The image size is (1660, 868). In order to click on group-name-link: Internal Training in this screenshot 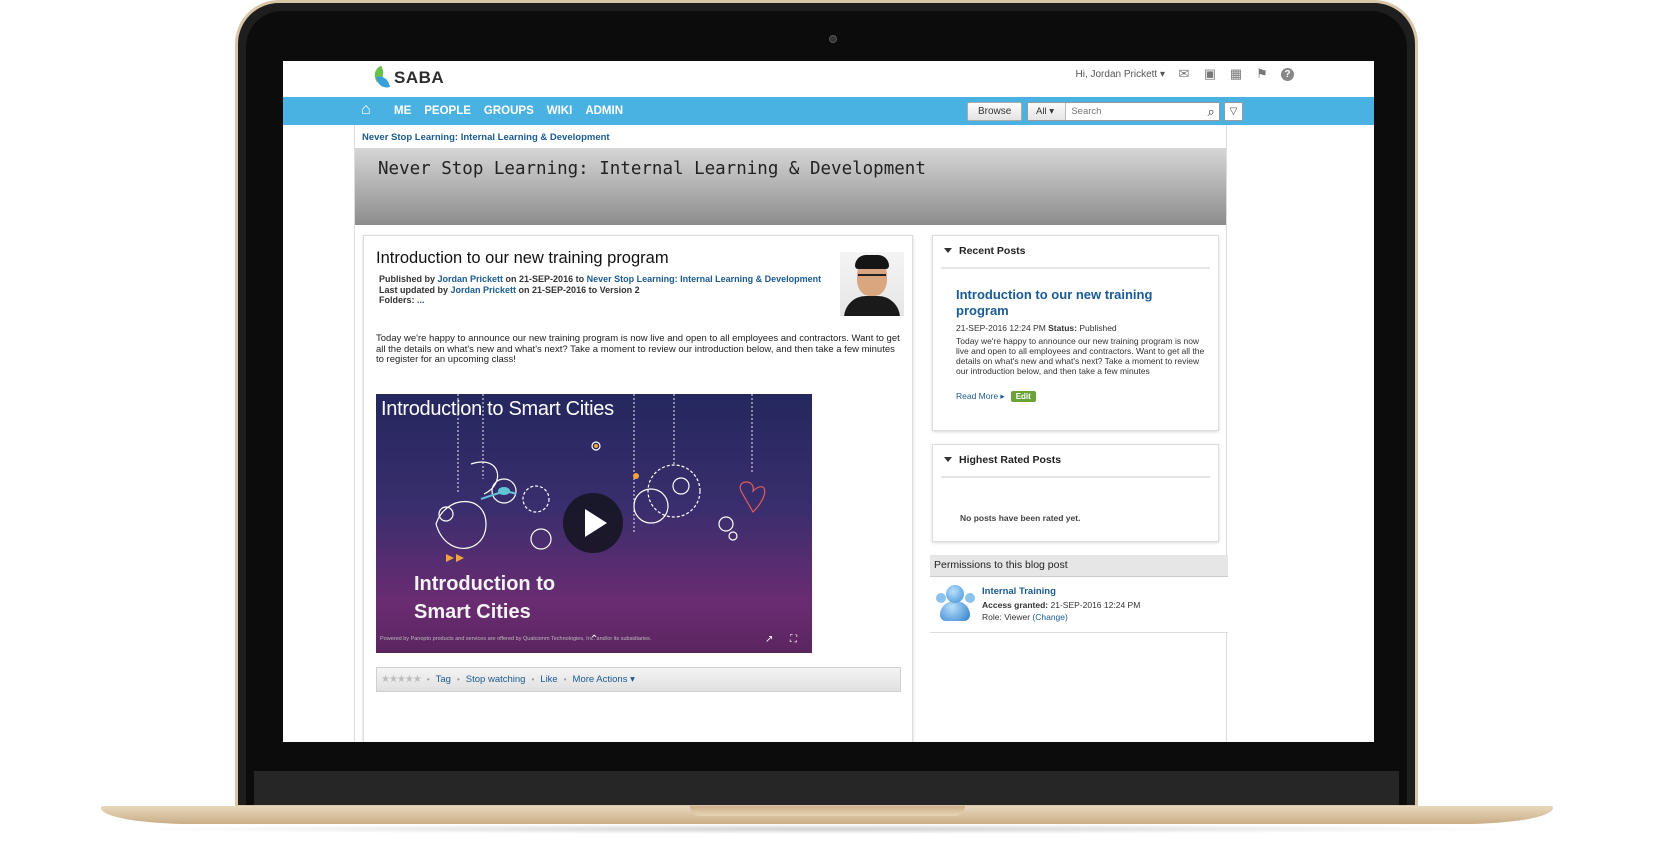, I will do `click(1019, 591)`.